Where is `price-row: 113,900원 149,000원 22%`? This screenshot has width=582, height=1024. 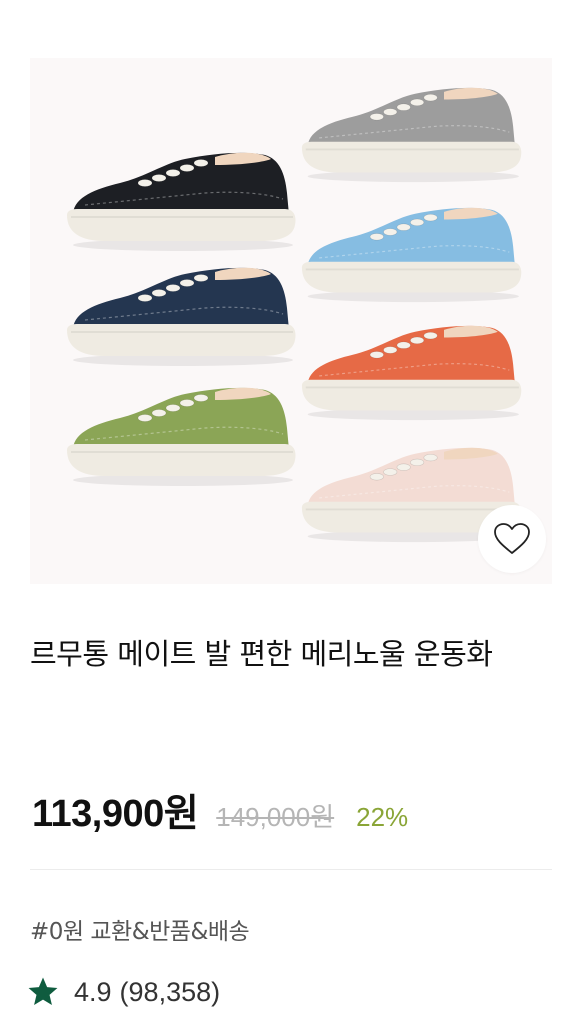
price-row: 113,900원 149,000원 22% is located at coordinates (220, 810).